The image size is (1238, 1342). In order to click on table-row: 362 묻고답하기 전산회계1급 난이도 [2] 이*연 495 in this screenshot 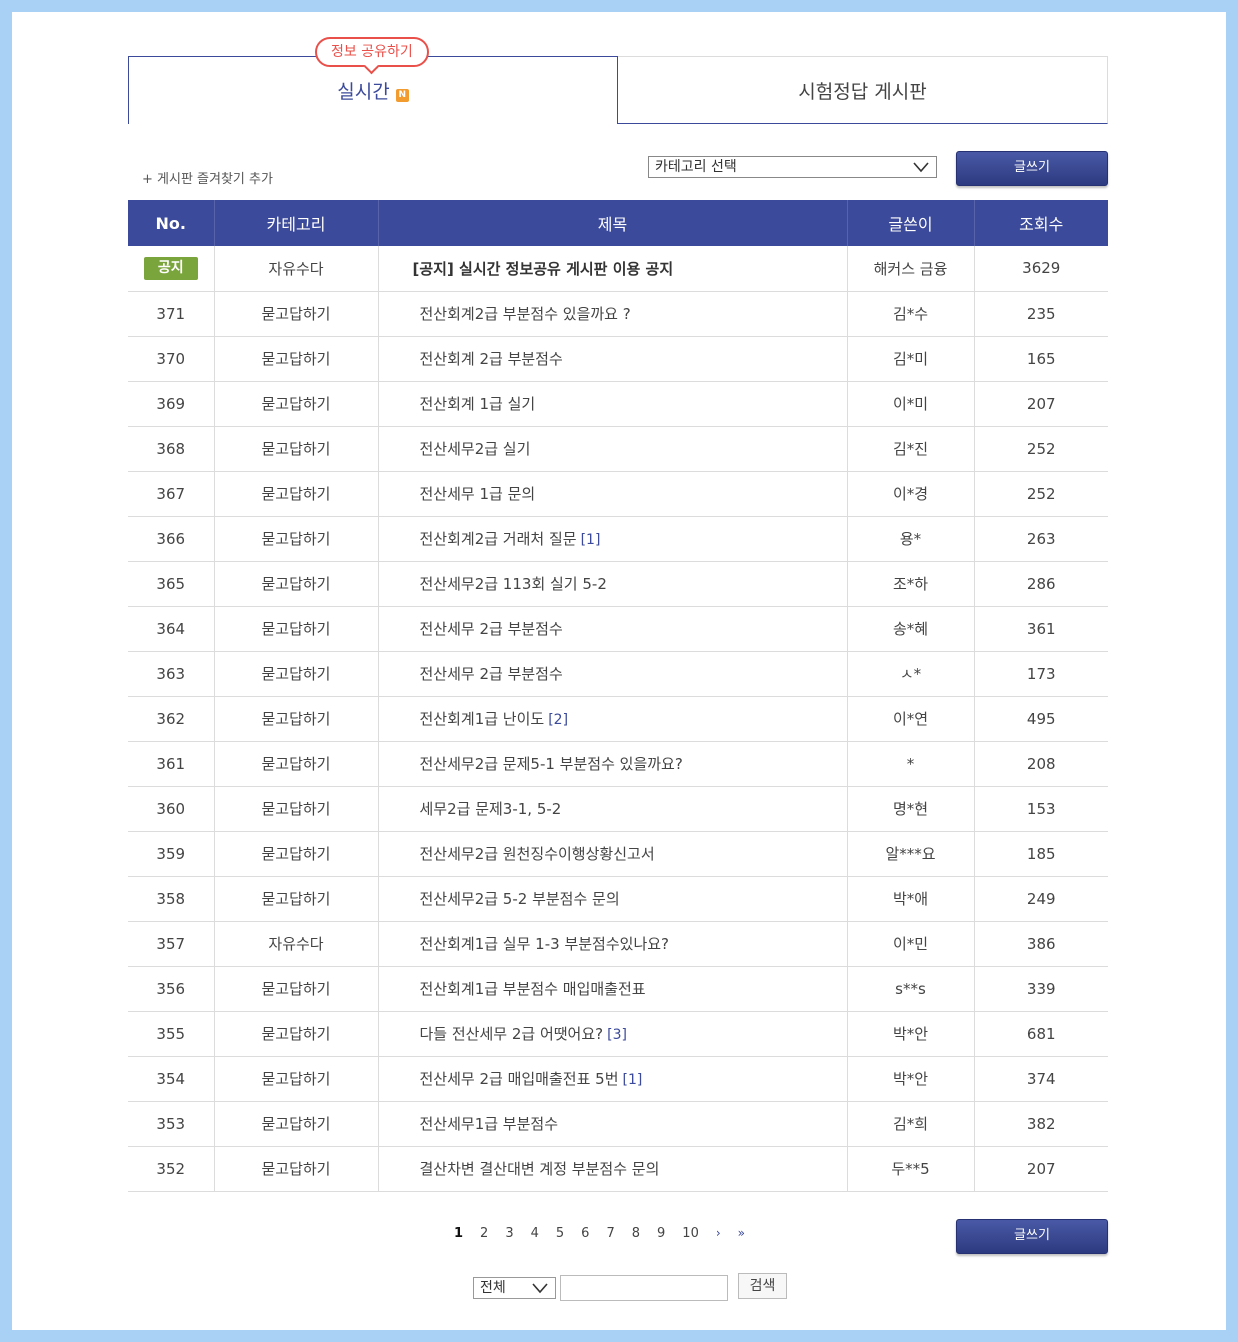, I will do `click(618, 719)`.